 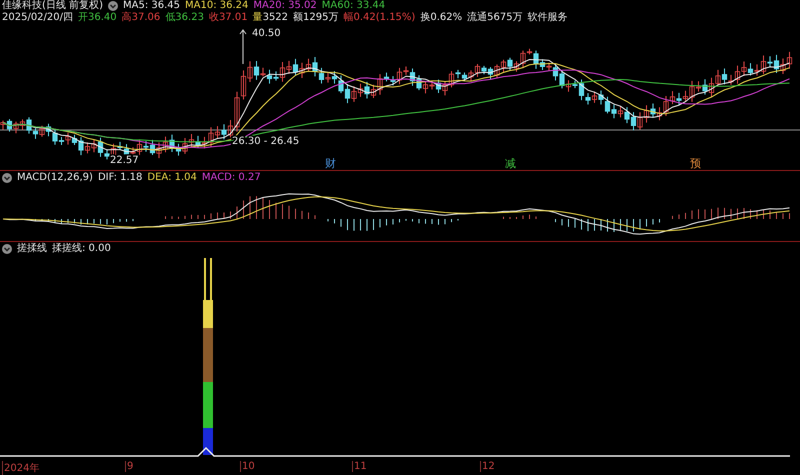 What do you see at coordinates (354, 6) in the screenshot?
I see `moving-average-value: MA60: 33.44` at bounding box center [354, 6].